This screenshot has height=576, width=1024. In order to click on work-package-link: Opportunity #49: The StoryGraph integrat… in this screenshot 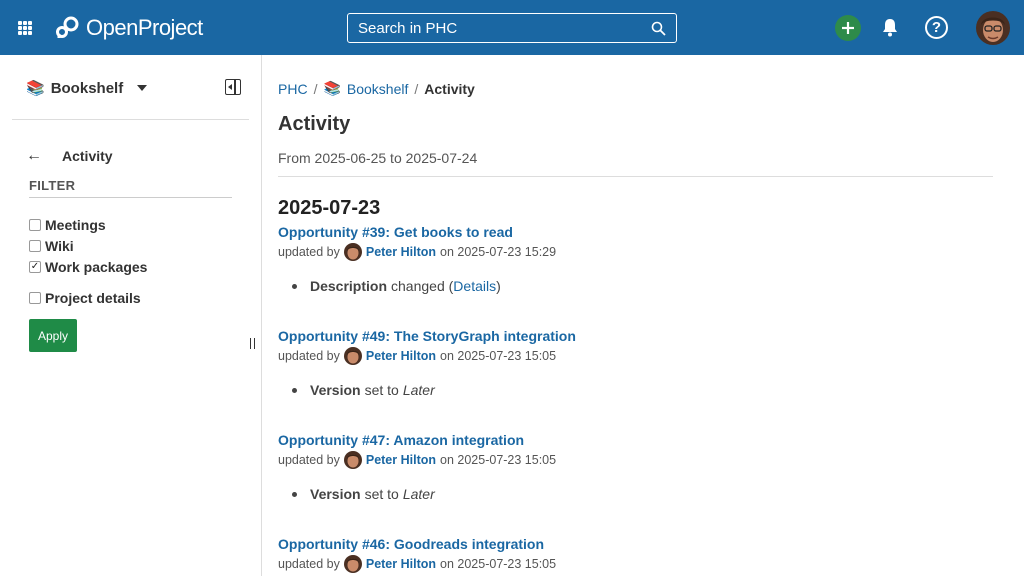, I will do `click(427, 336)`.